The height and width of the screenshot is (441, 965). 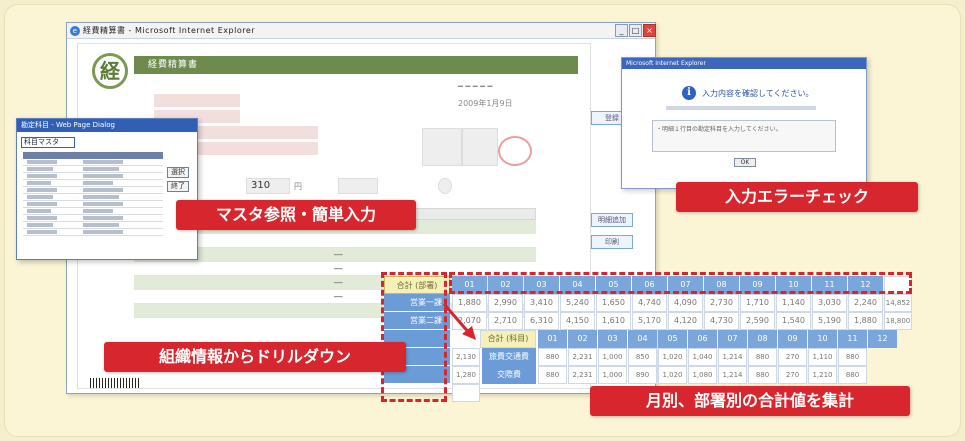 I want to click on sub-cell: 1,210, so click(x=822, y=375).